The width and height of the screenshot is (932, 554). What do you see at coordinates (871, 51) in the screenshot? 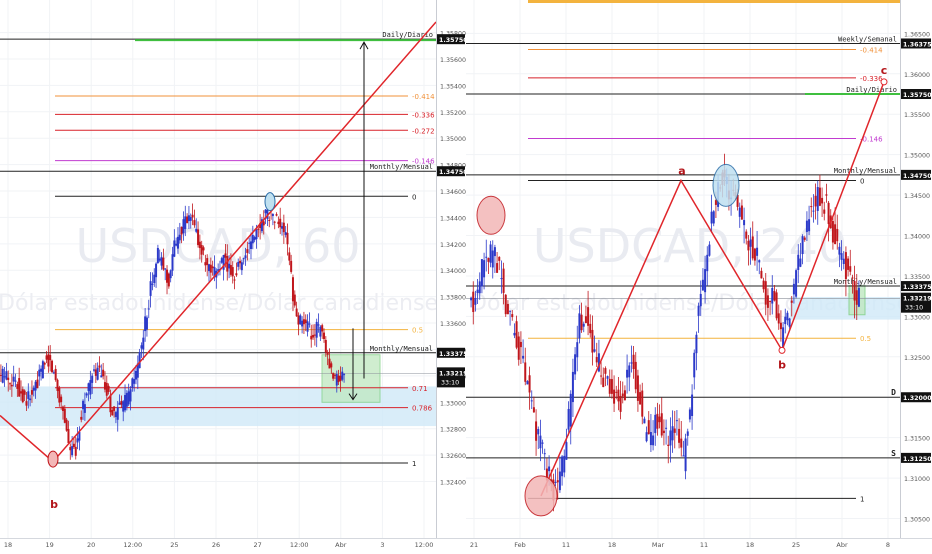
I see `p2-fib-label: -0.414` at bounding box center [871, 51].